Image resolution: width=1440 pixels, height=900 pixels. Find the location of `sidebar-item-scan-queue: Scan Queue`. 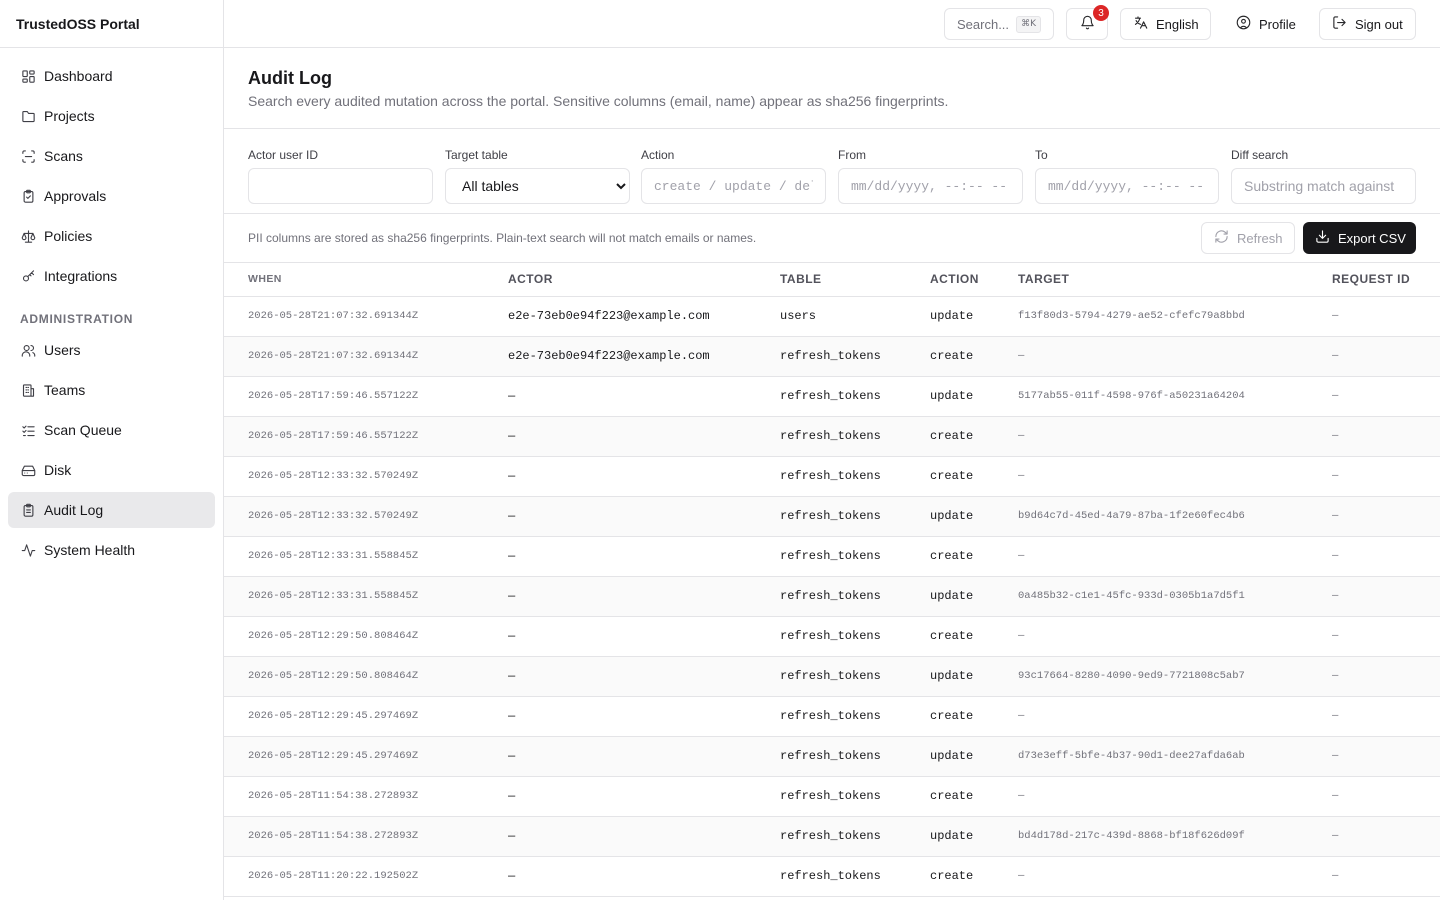

sidebar-item-scan-queue: Scan Queue is located at coordinates (111, 430).